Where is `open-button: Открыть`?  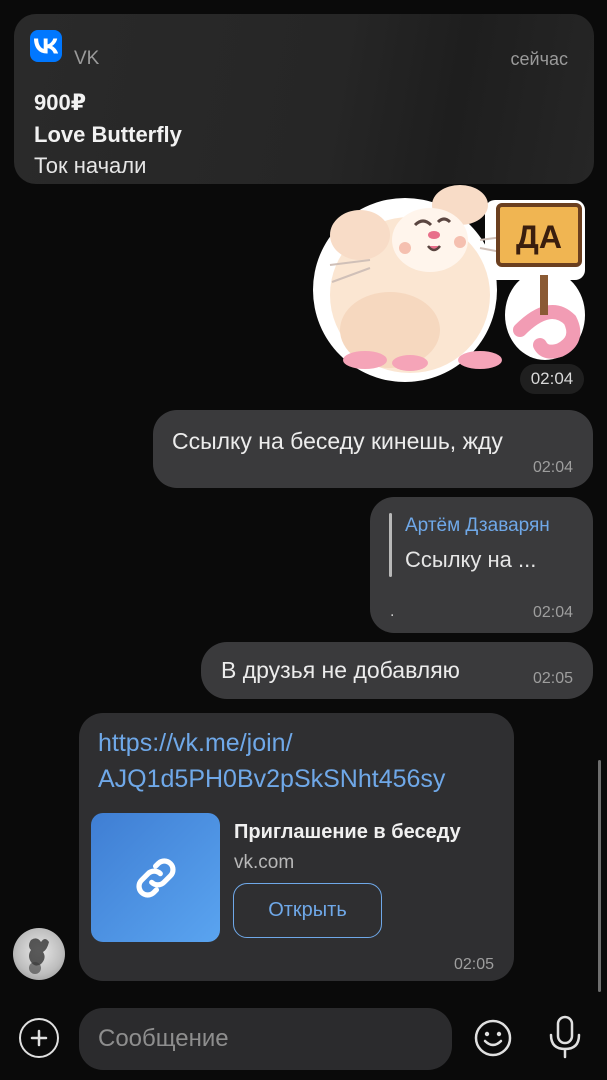
open-button: Открыть is located at coordinates (307, 910).